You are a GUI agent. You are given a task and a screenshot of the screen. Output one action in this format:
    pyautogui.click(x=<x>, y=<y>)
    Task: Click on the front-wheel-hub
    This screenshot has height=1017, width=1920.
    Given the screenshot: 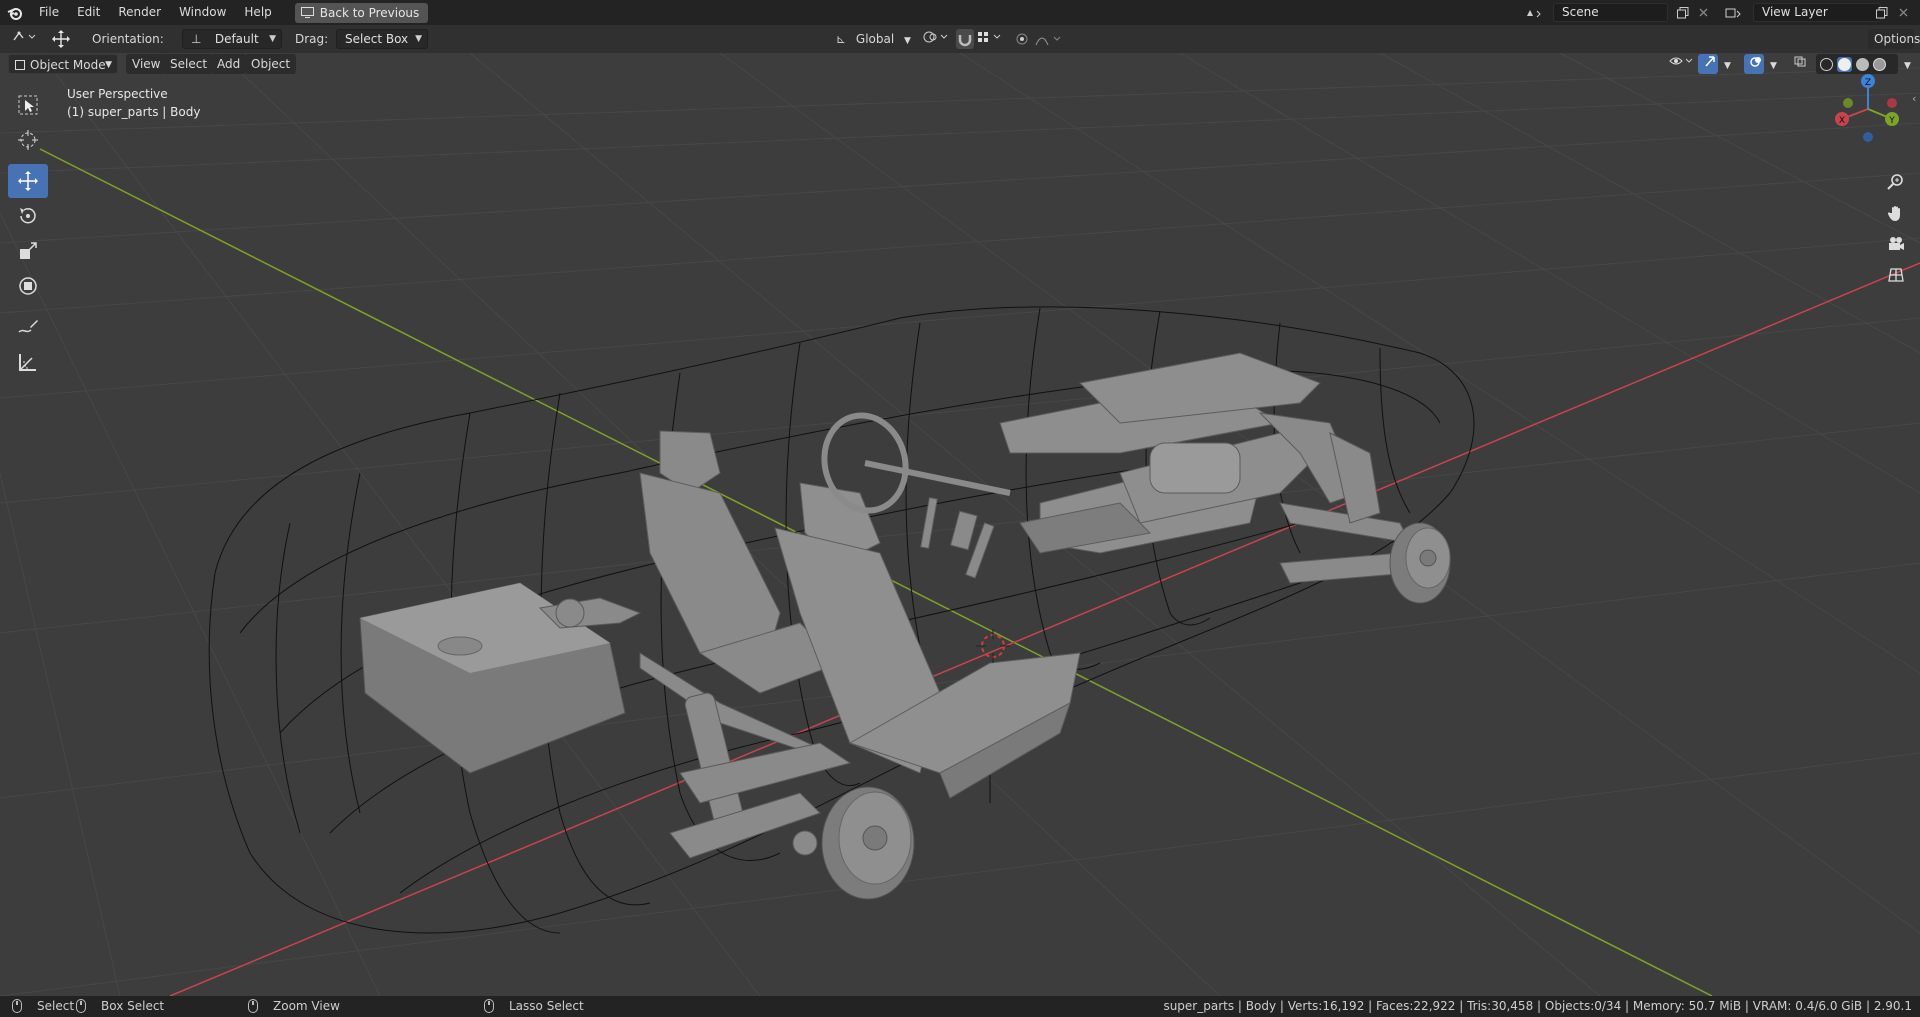 What is the action you would take?
    pyautogui.click(x=1420, y=563)
    